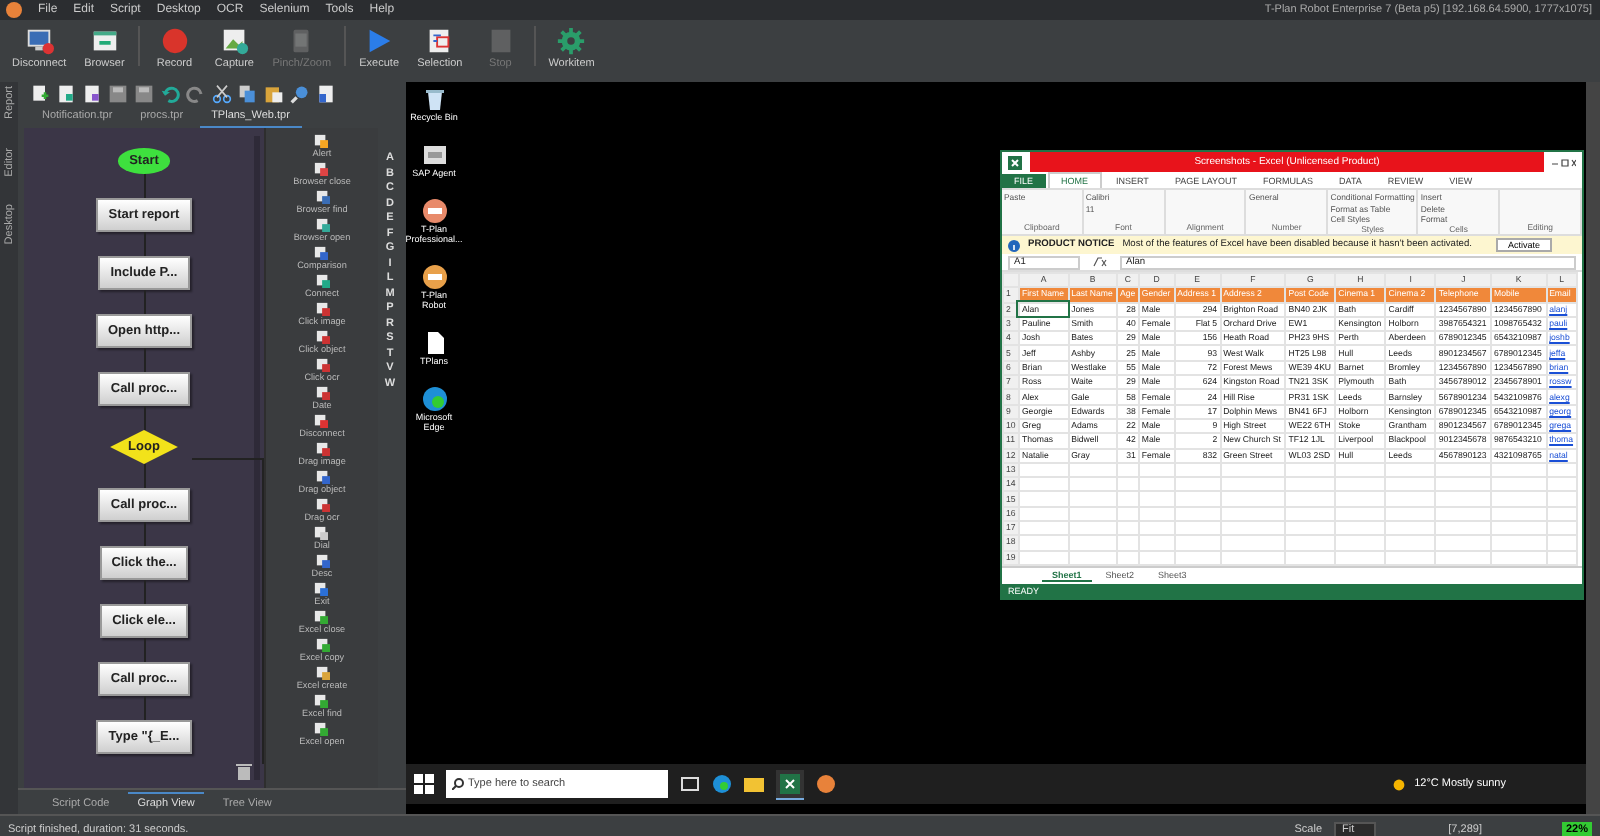 The height and width of the screenshot is (836, 1600). I want to click on trash-icon, so click(244, 771).